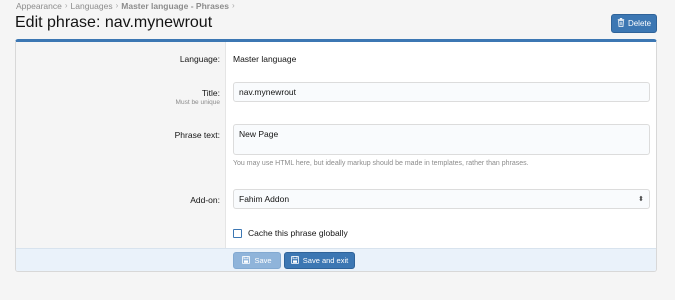 This screenshot has height=300, width=675. I want to click on delete-button: Delete, so click(634, 23).